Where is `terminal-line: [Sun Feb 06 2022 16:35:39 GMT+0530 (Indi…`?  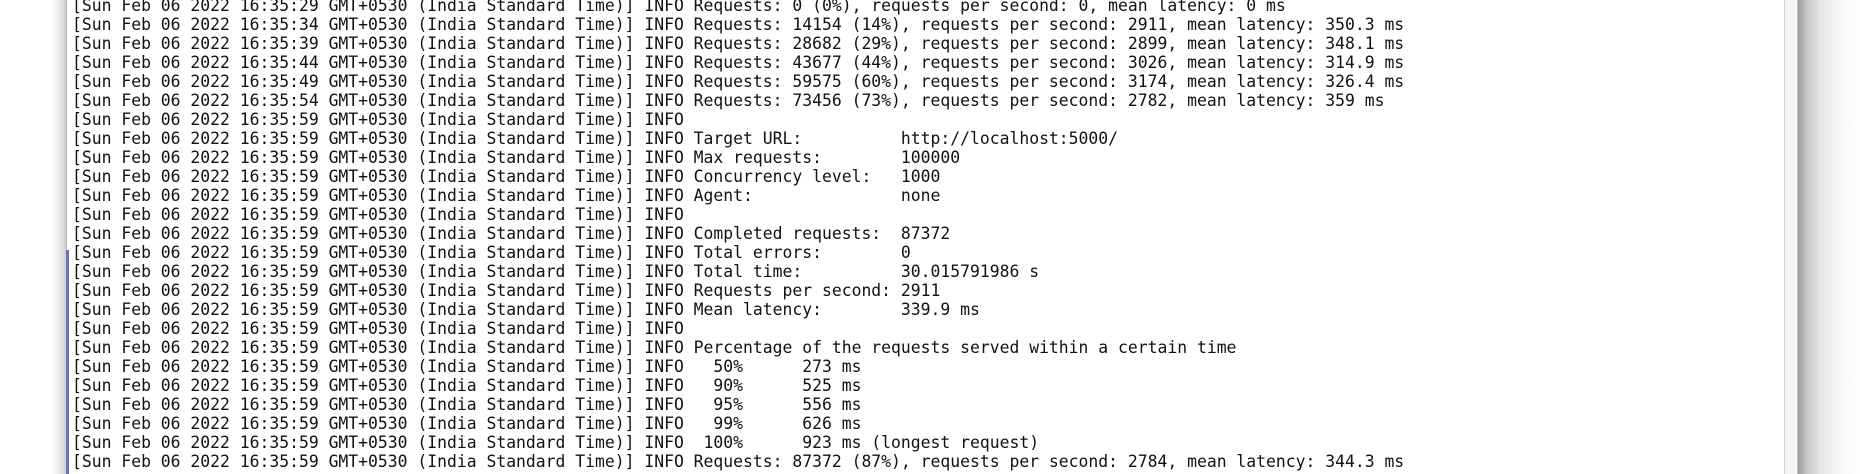
terminal-line: [Sun Feb 06 2022 16:35:39 GMT+0530 (Indi… is located at coordinates (738, 43).